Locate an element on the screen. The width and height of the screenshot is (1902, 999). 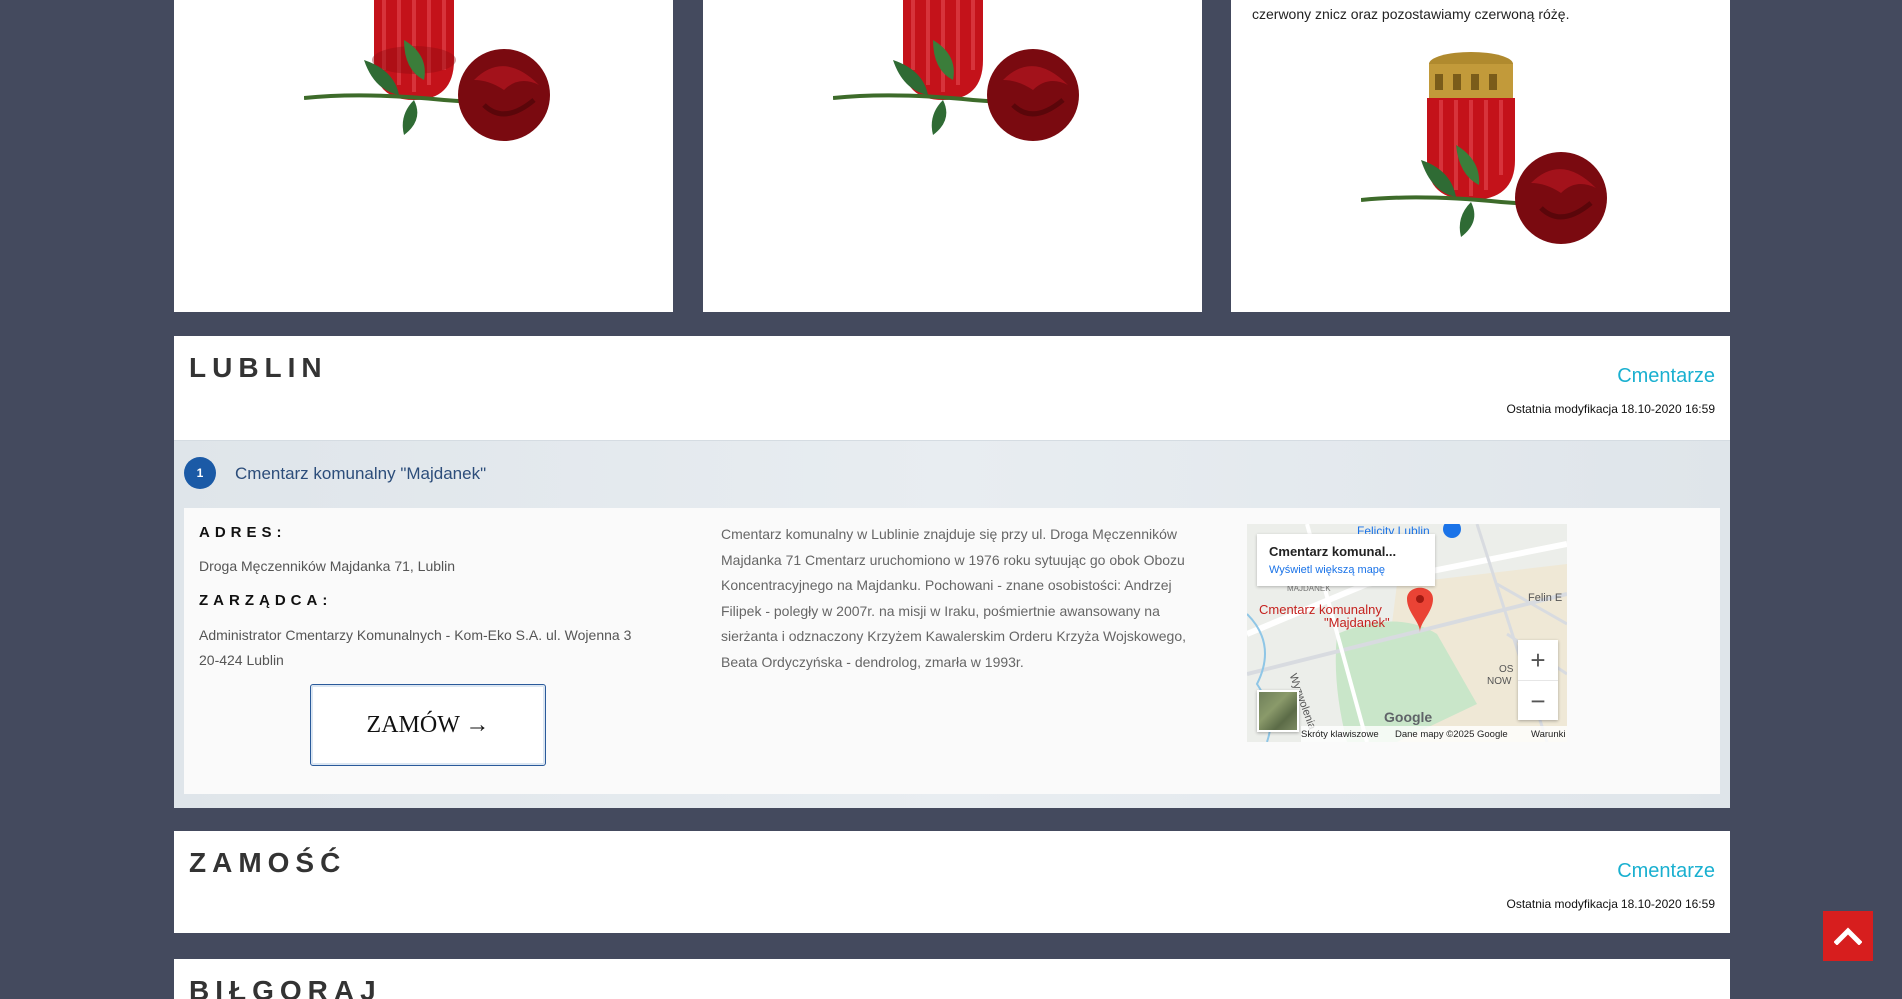
satellite-toggle is located at coordinates (1278, 711).